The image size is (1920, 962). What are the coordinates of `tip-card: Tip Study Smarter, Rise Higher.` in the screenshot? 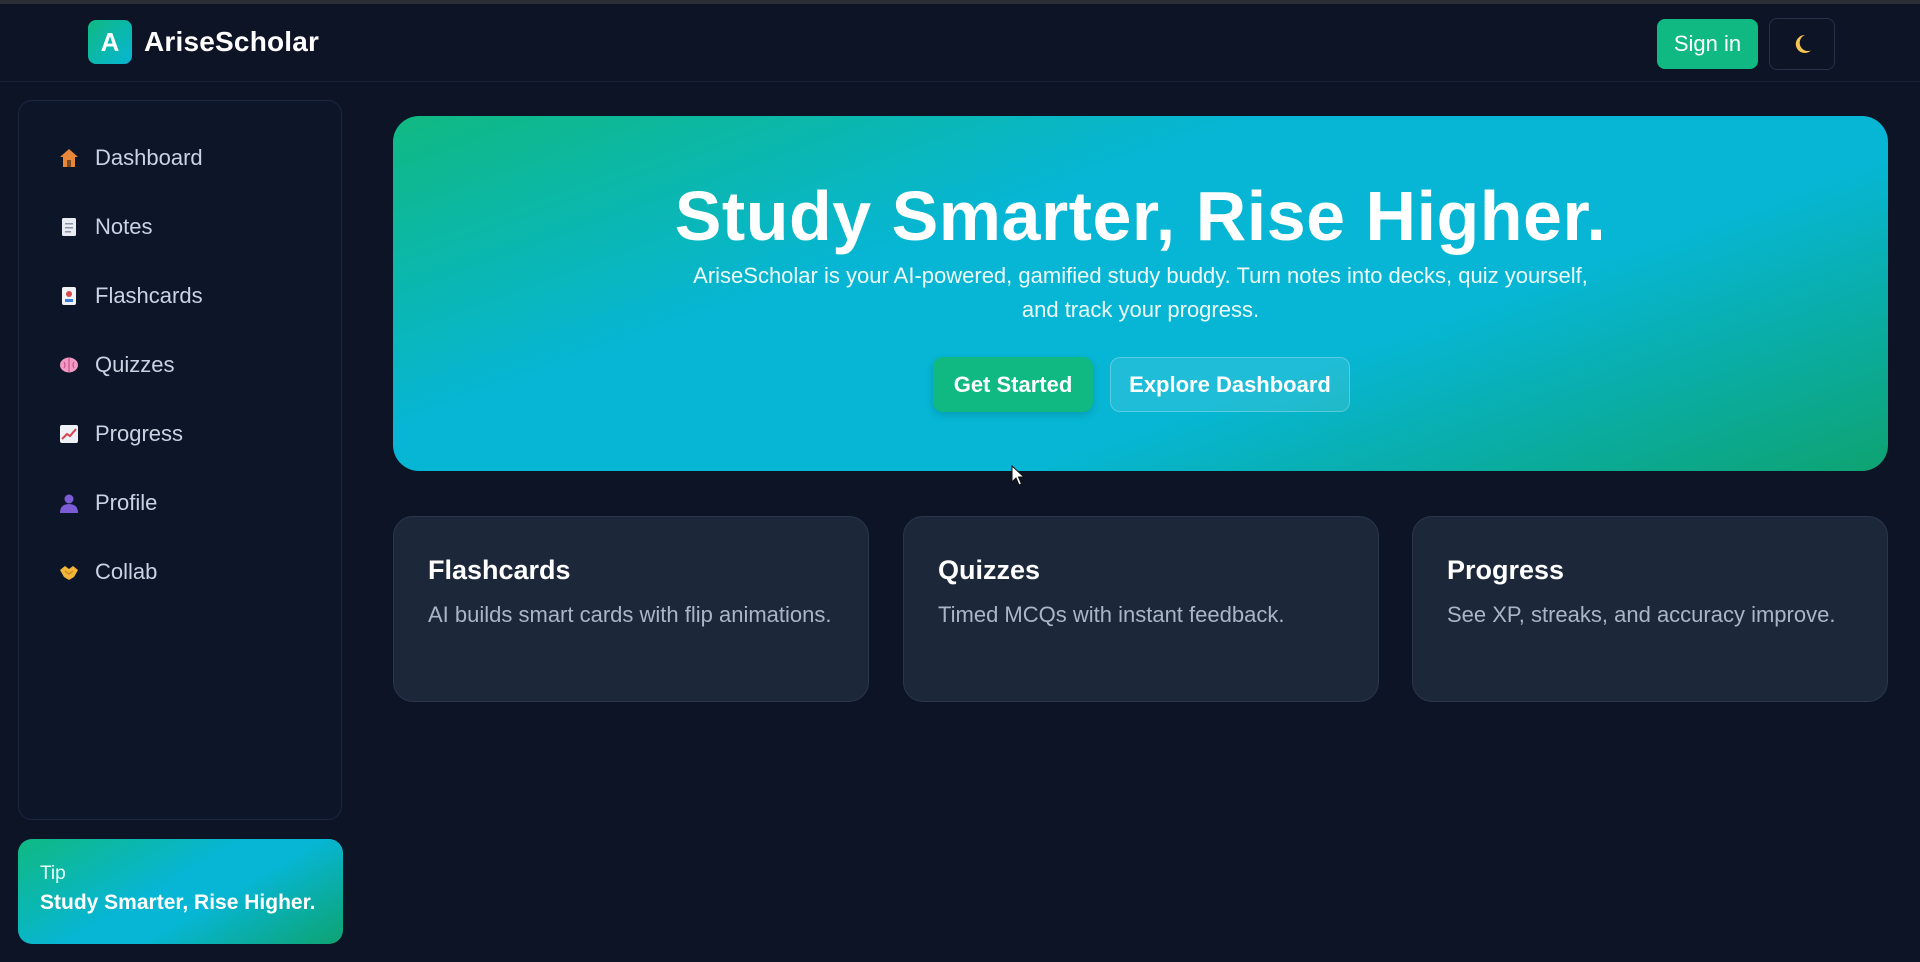 It's located at (180, 891).